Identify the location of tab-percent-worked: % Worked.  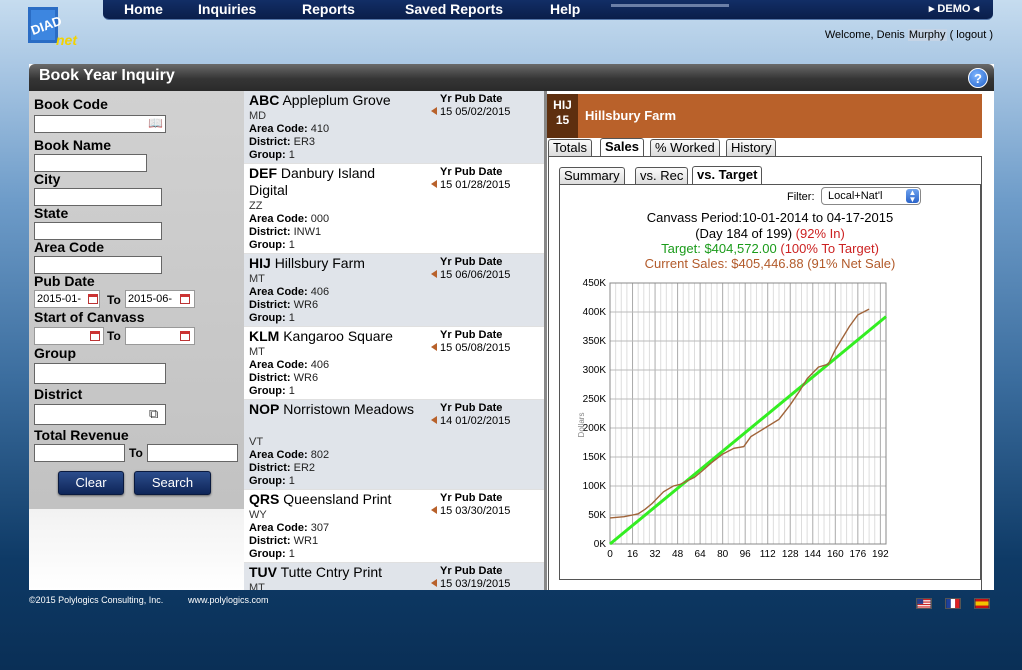
(685, 147).